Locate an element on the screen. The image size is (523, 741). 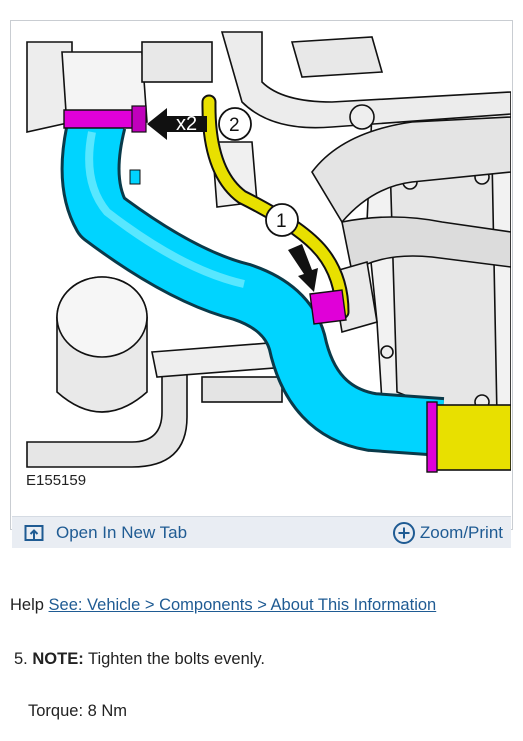
callout-x2-text: x2 is located at coordinates (186, 124).